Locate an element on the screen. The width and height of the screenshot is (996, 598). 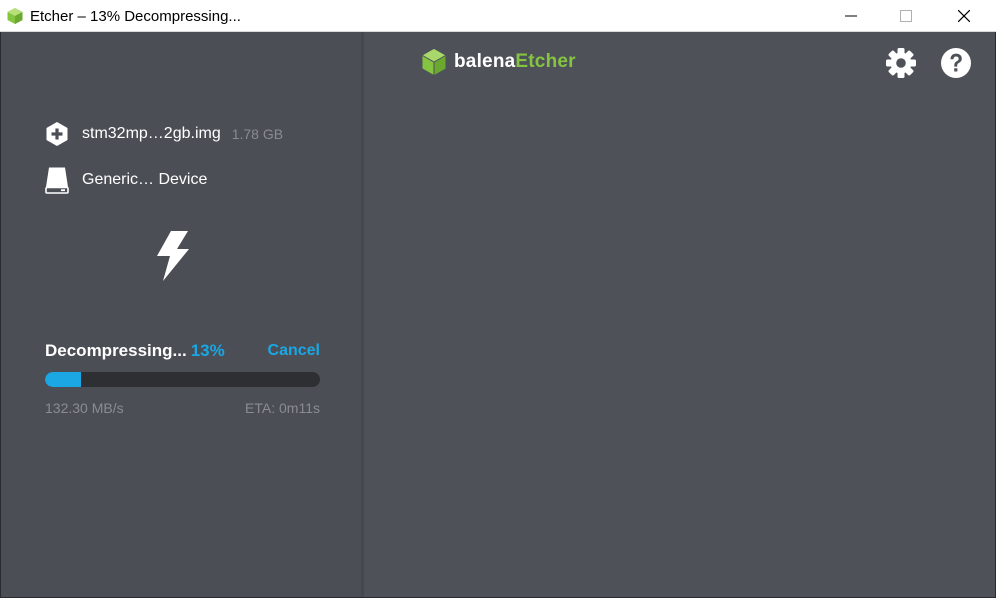
target-drive-row: Generic… Device is located at coordinates (125, 180).